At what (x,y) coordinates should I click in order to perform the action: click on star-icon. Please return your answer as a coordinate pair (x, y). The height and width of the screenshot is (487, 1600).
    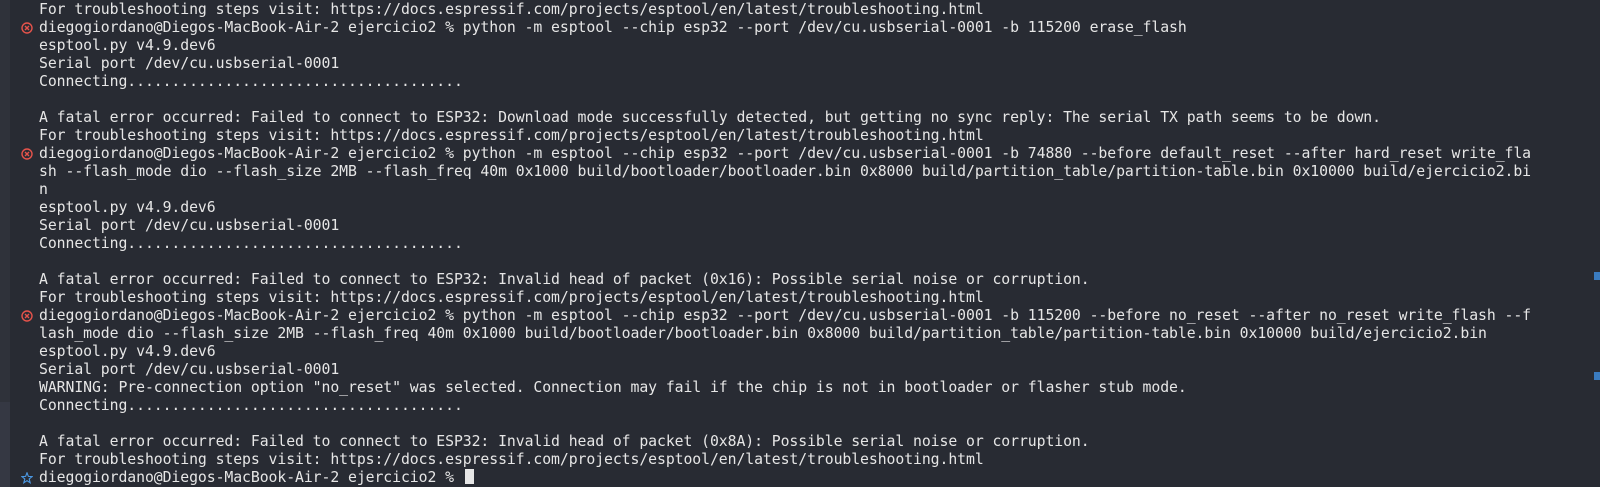
    Looking at the image, I should click on (27, 478).